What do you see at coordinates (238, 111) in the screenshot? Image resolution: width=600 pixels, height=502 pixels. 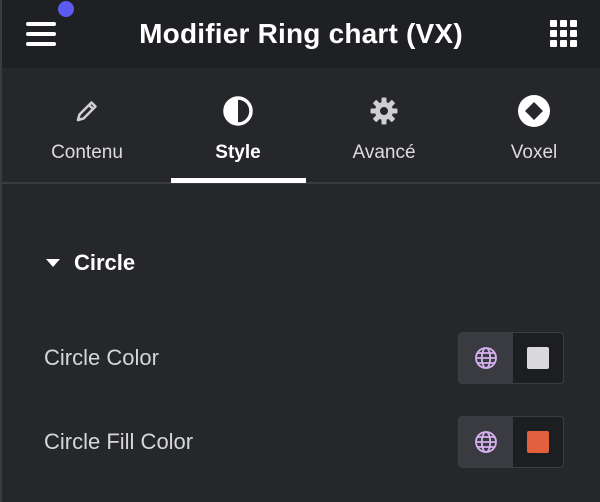 I see `half-circle-contrast-icon` at bounding box center [238, 111].